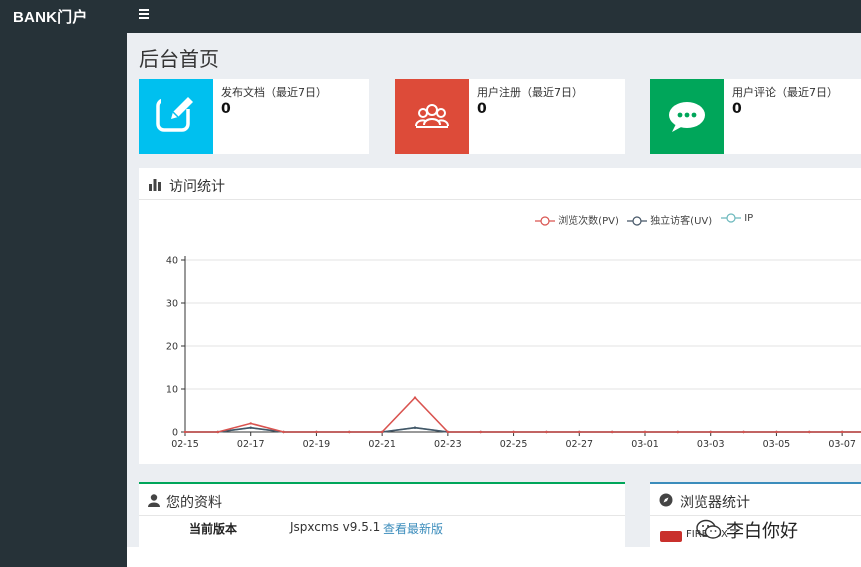 The image size is (861, 567). Describe the element at coordinates (711, 444) in the screenshot. I see `x-tick-label: 03-03` at that location.